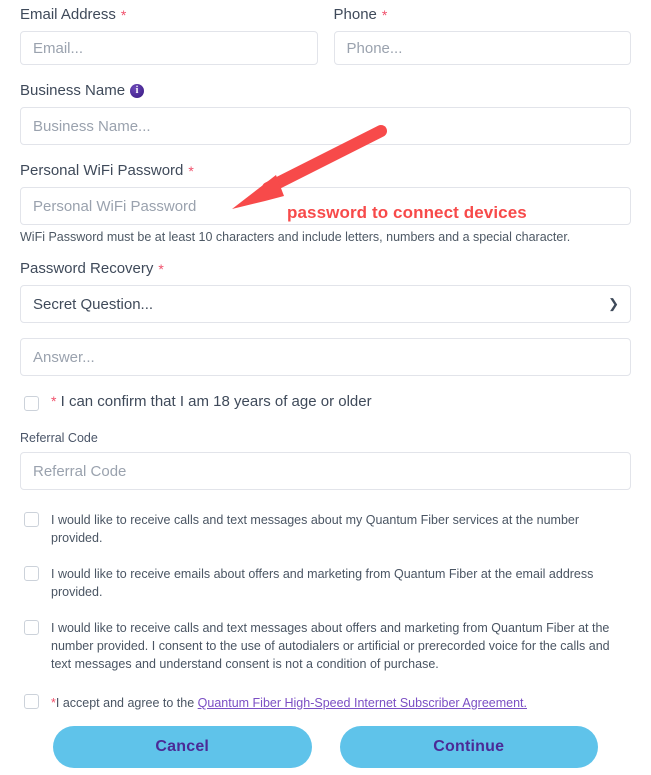 The height and width of the screenshot is (775, 651). I want to click on referral-code-input, so click(325, 471).